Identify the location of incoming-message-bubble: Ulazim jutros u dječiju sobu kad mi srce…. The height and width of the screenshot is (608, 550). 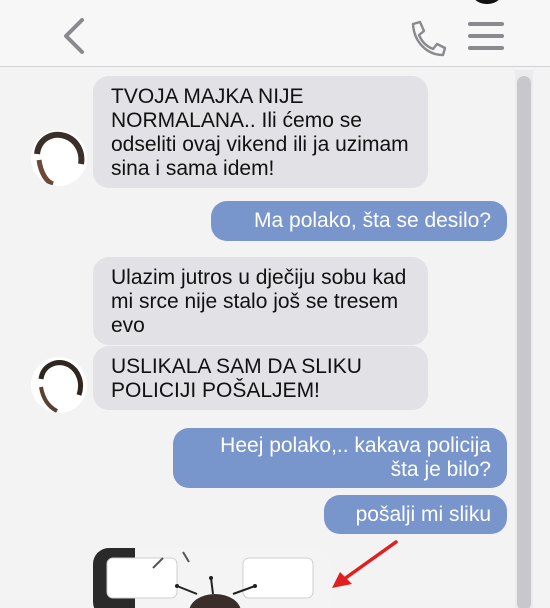
(260, 301).